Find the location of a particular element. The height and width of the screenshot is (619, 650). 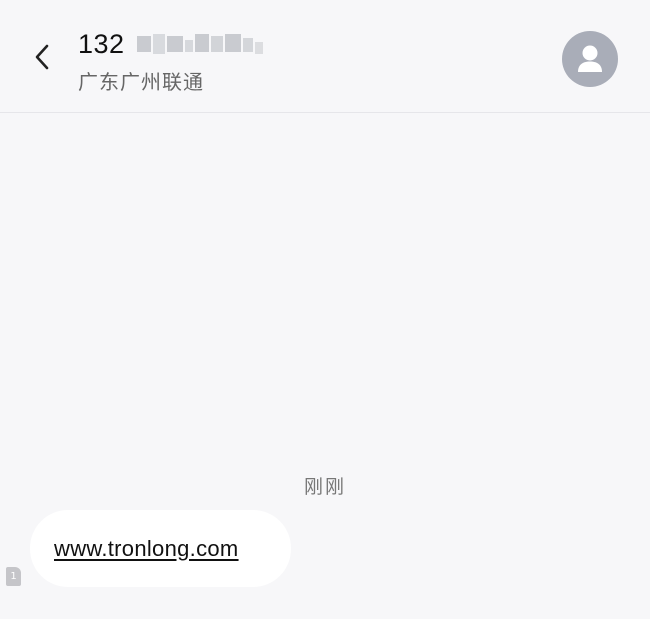

message-bubble: www.tronlong.com is located at coordinates (160, 548).